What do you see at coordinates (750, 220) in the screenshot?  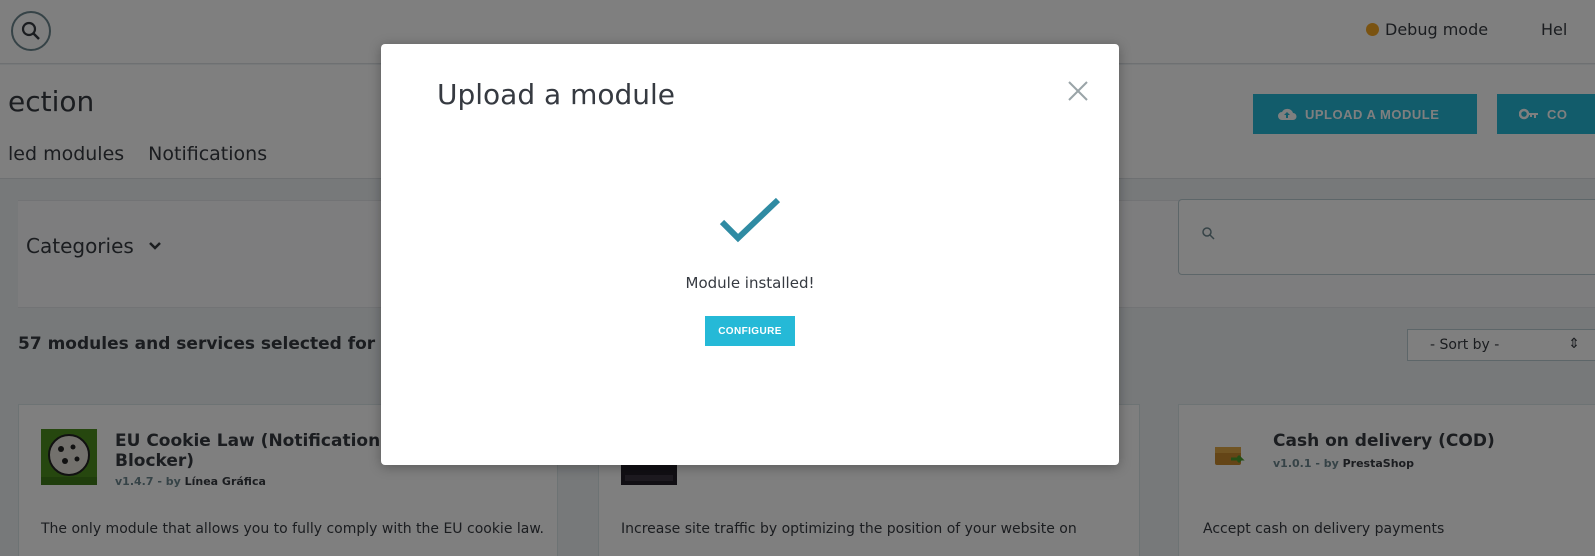 I see `checkmark-icon` at bounding box center [750, 220].